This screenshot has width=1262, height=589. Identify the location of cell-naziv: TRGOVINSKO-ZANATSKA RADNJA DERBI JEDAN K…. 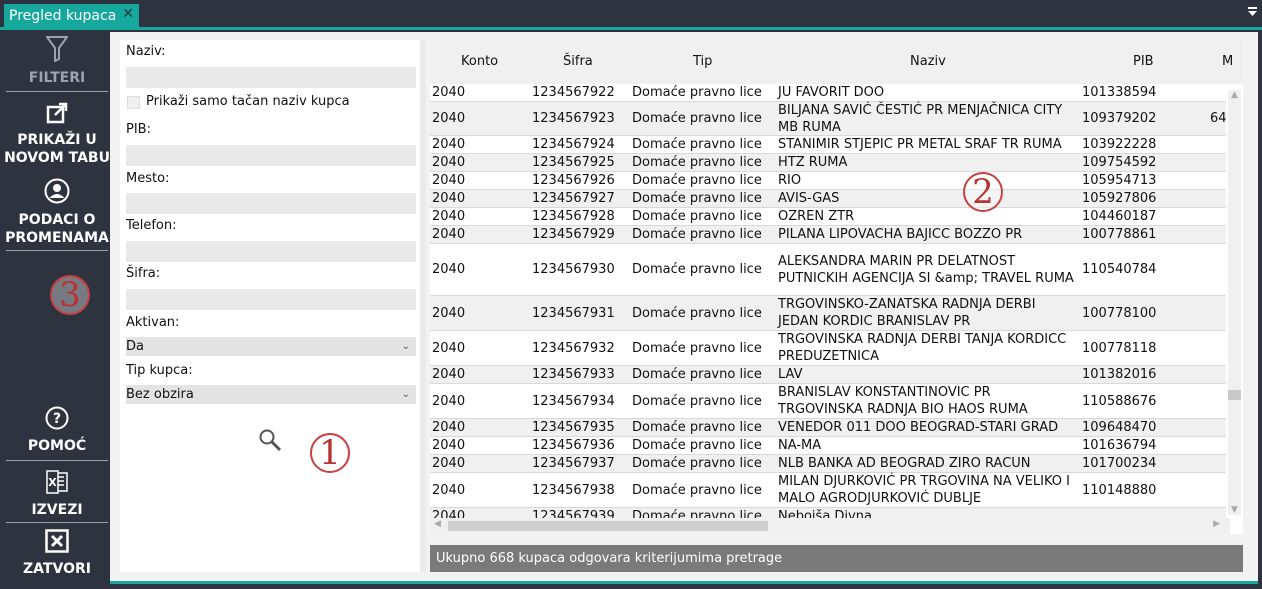
(907, 313).